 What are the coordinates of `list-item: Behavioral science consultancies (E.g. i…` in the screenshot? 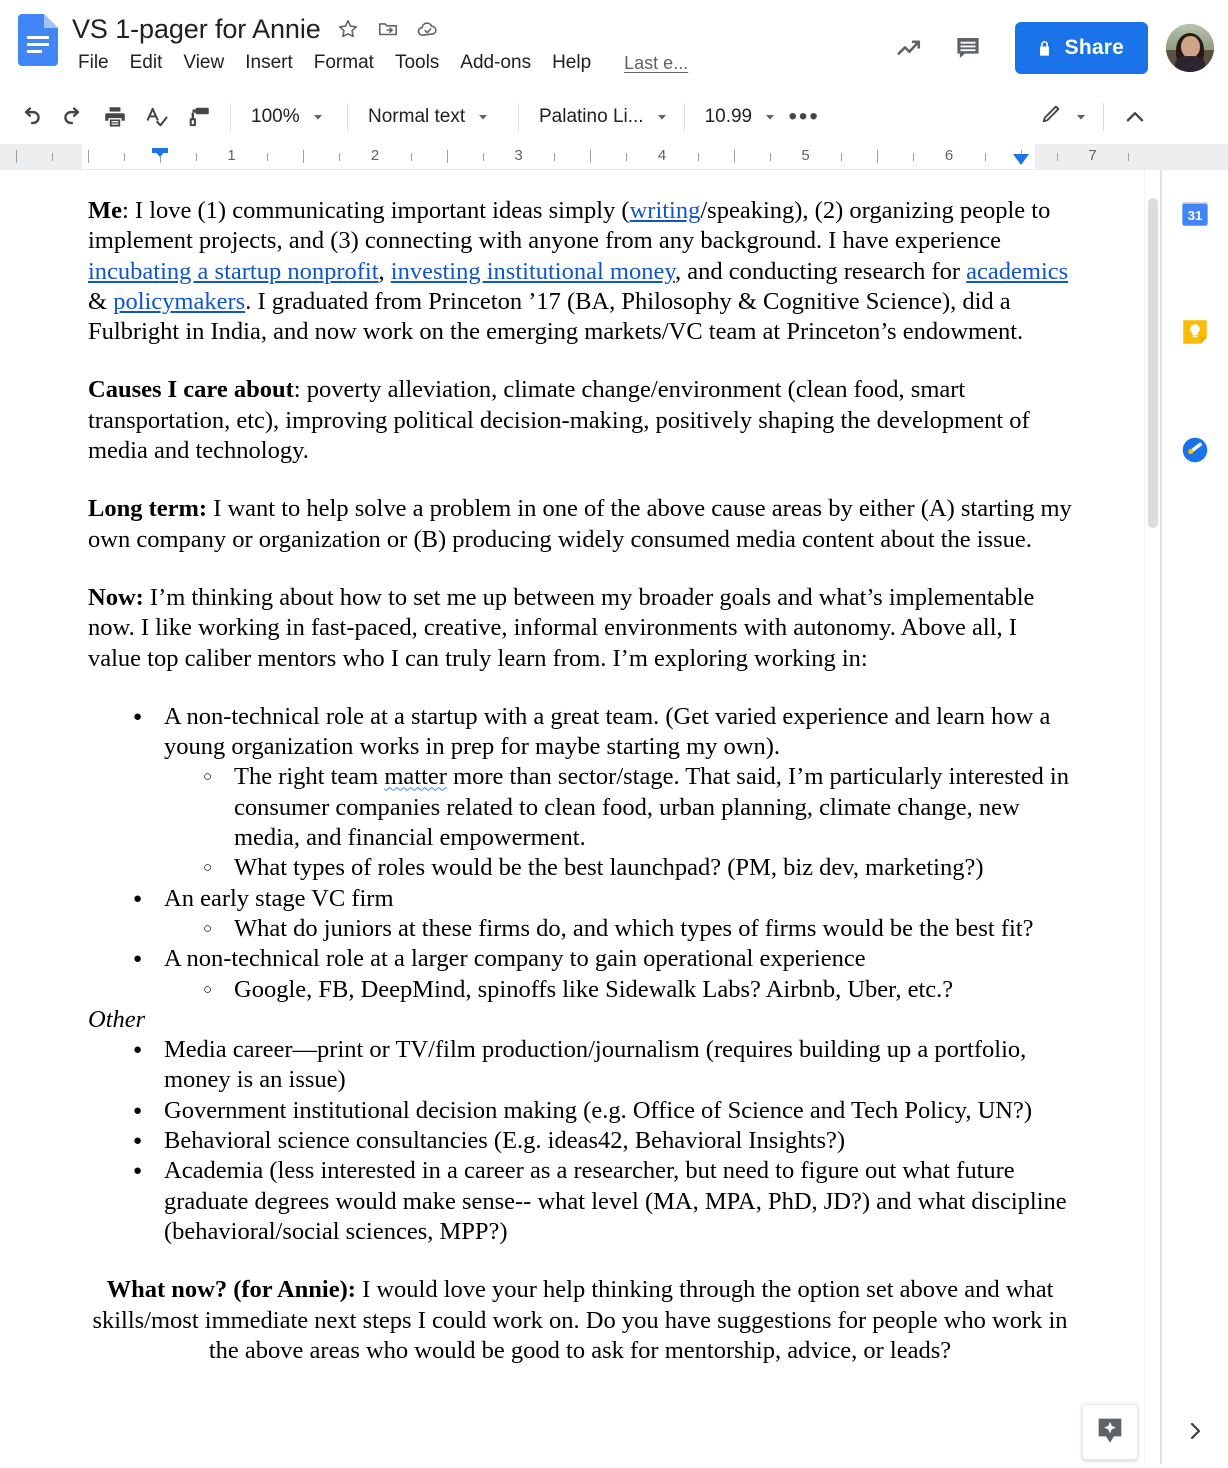 It's located at (602, 1141).